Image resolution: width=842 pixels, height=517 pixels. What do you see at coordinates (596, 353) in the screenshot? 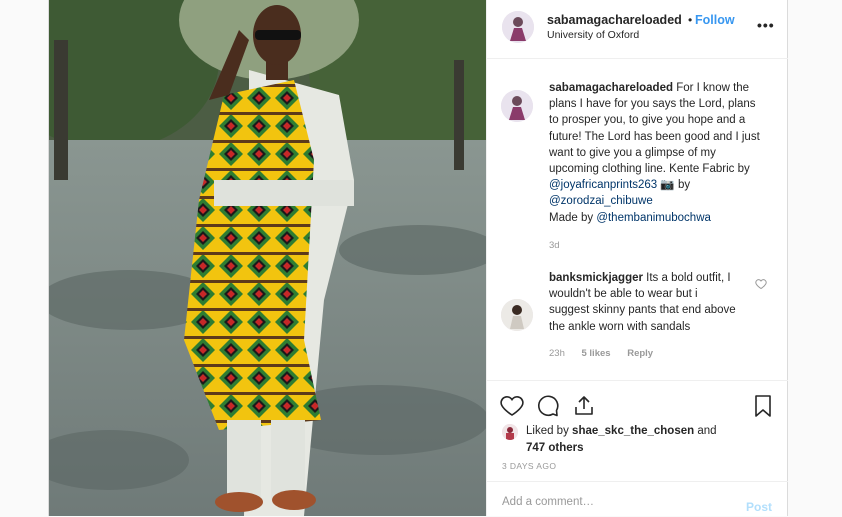
I see `comment-likes: 5 likes` at bounding box center [596, 353].